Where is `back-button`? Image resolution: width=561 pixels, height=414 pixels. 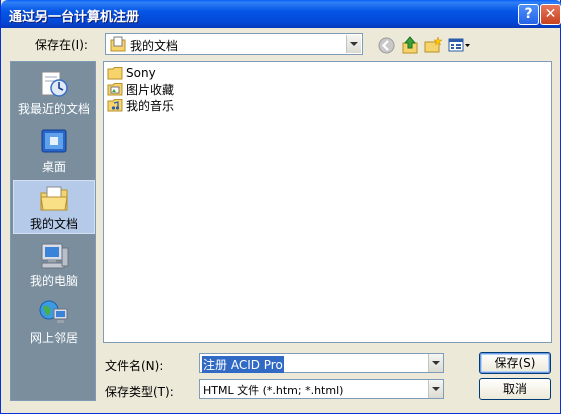
back-button is located at coordinates (386, 45).